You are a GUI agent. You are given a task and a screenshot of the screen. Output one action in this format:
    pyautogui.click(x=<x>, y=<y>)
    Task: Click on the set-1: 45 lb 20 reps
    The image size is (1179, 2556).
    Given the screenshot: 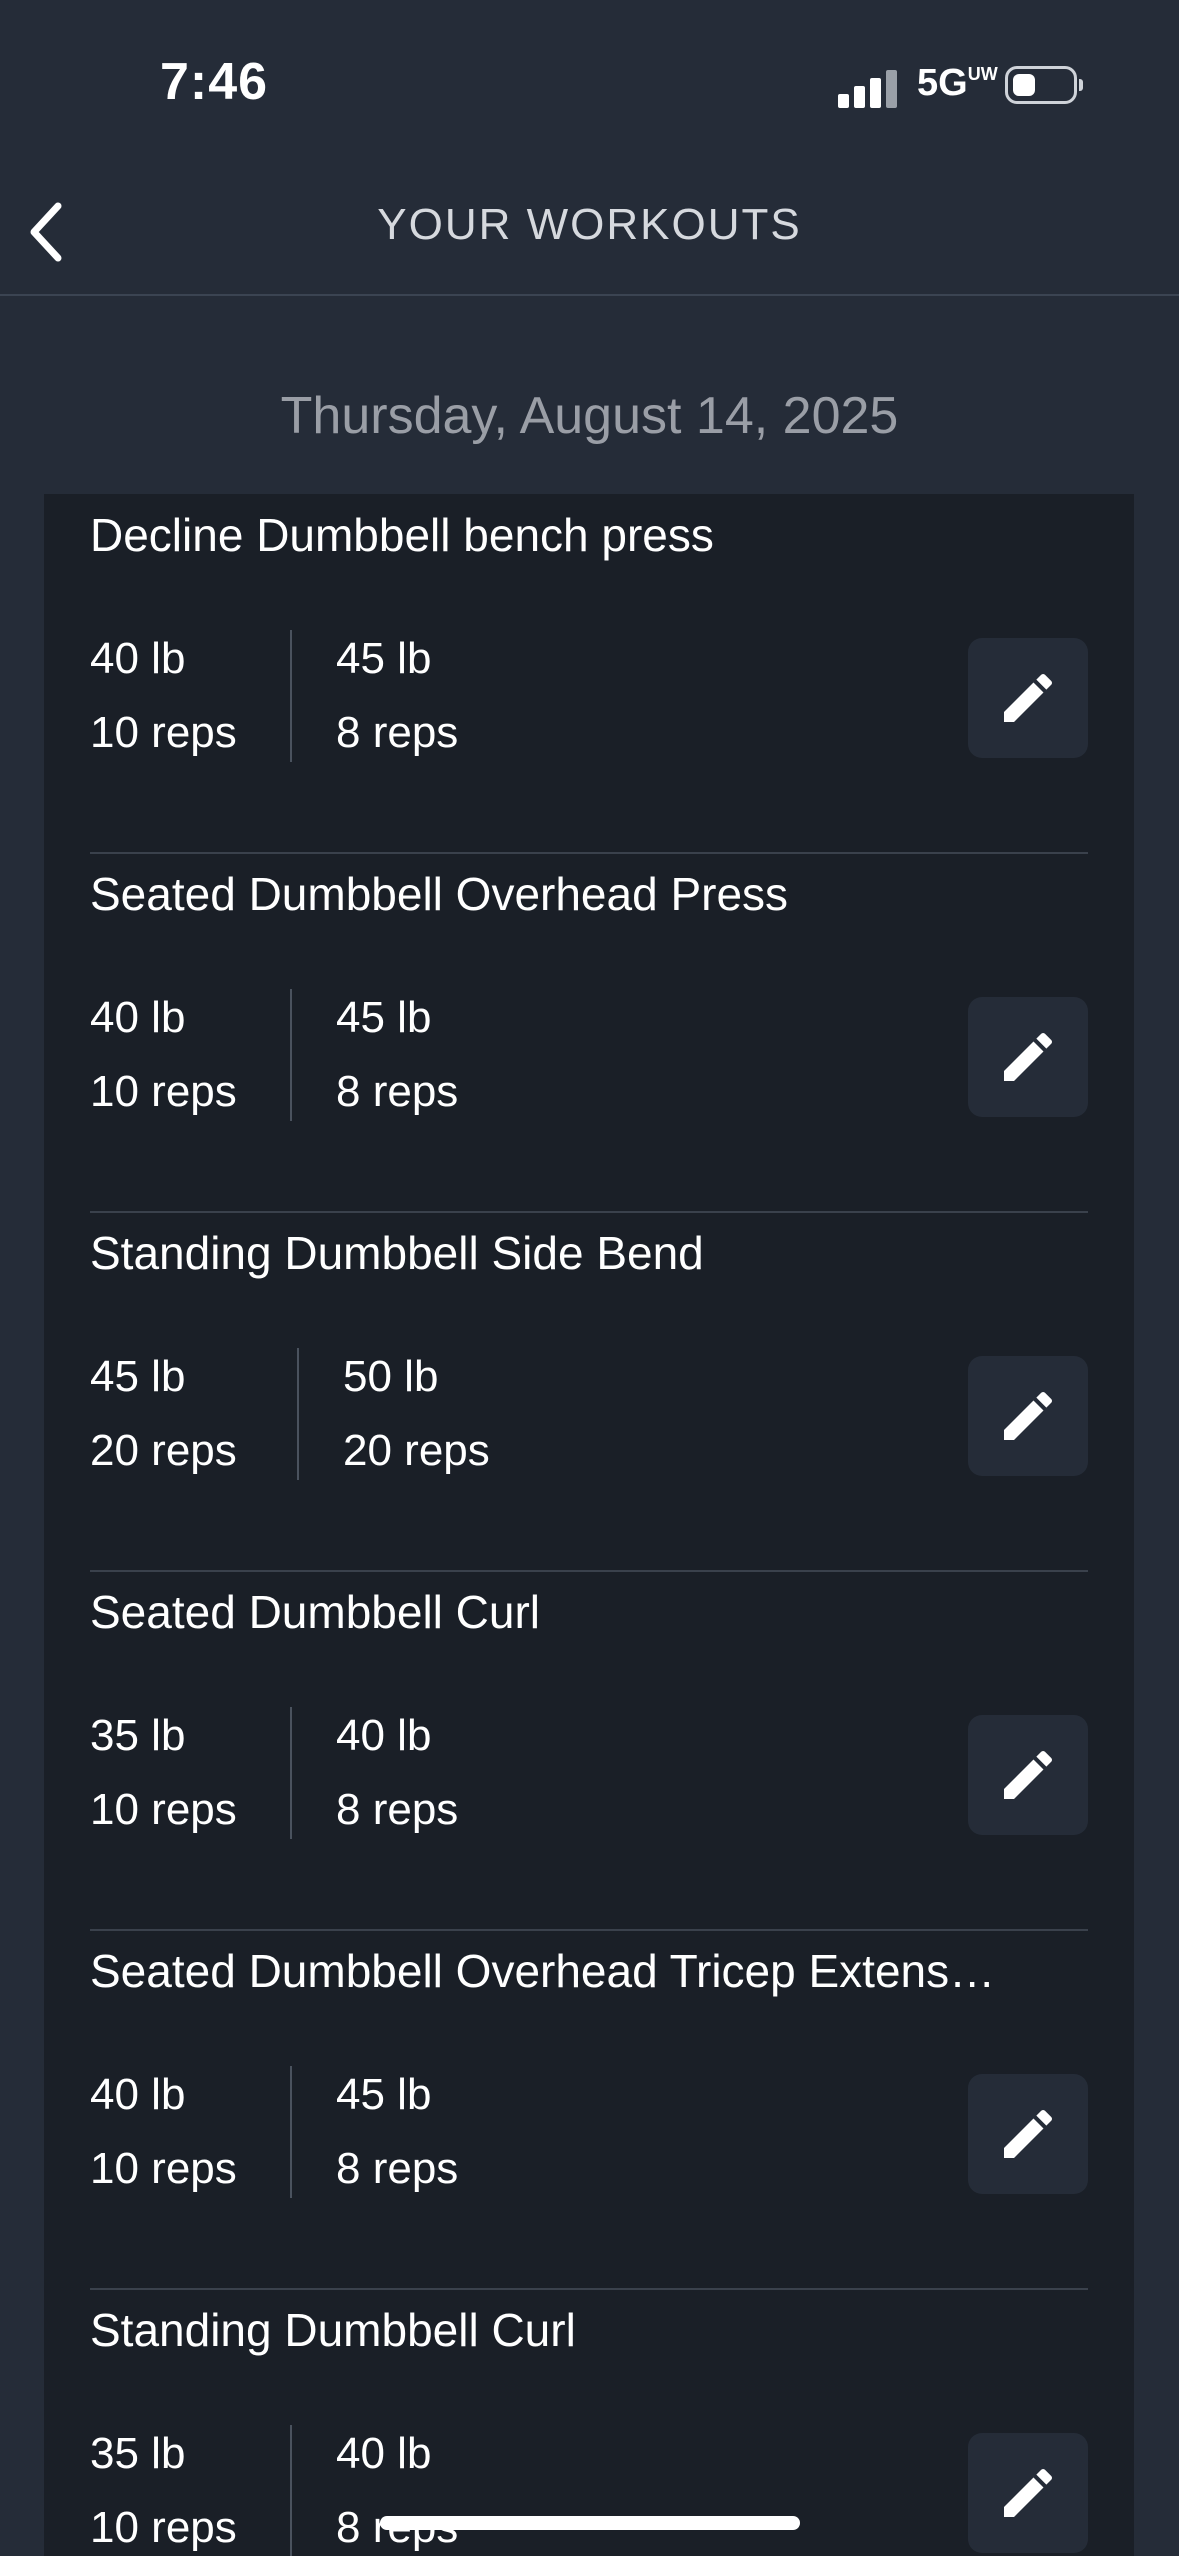 What is the action you would take?
    pyautogui.click(x=163, y=1414)
    